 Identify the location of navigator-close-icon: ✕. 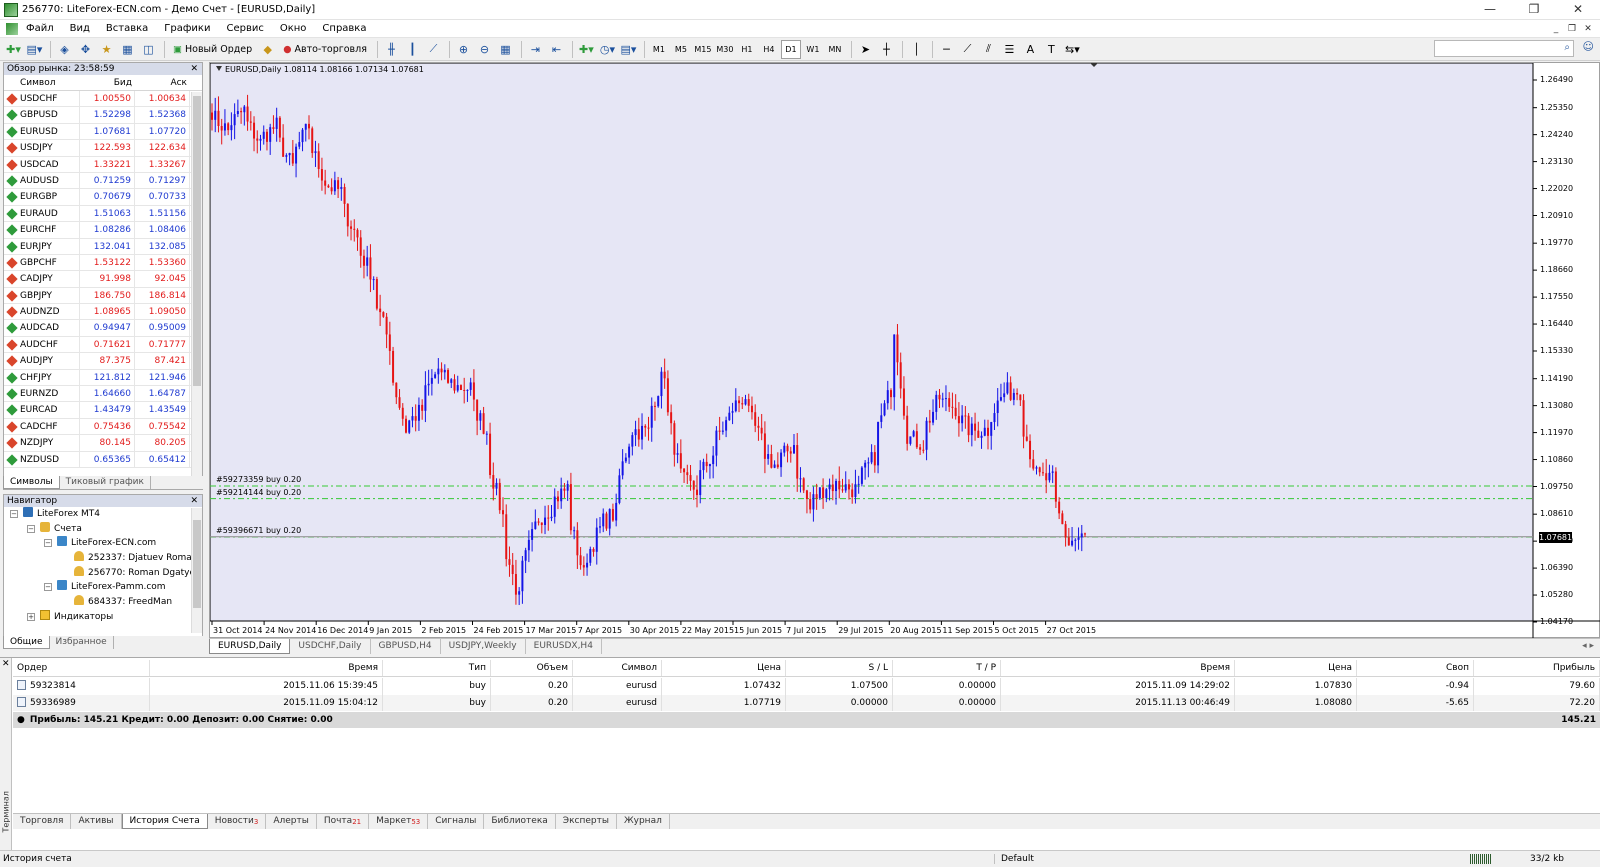
(194, 501).